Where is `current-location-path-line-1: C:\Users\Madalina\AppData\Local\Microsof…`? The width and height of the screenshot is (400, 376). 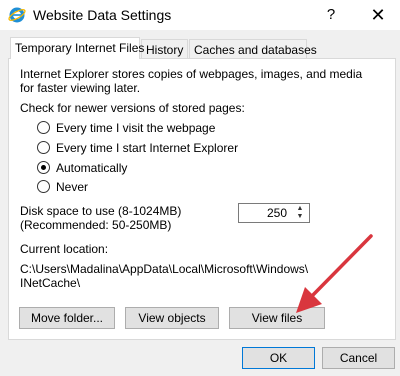 current-location-path-line-1: C:\Users\Madalina\AppData\Local\Microsof… is located at coordinates (164, 269).